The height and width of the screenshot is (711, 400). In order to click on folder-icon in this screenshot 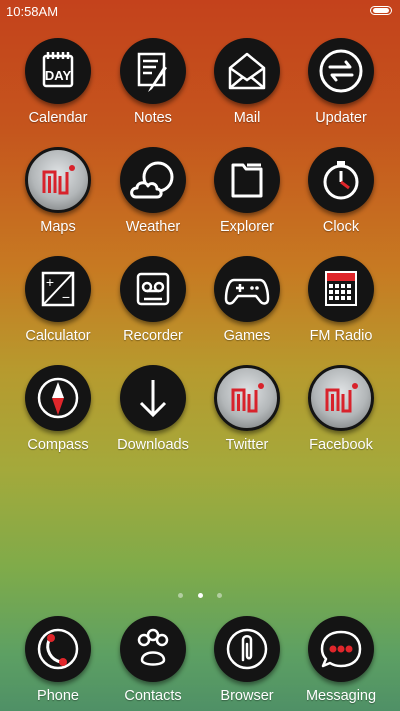, I will do `click(247, 180)`.